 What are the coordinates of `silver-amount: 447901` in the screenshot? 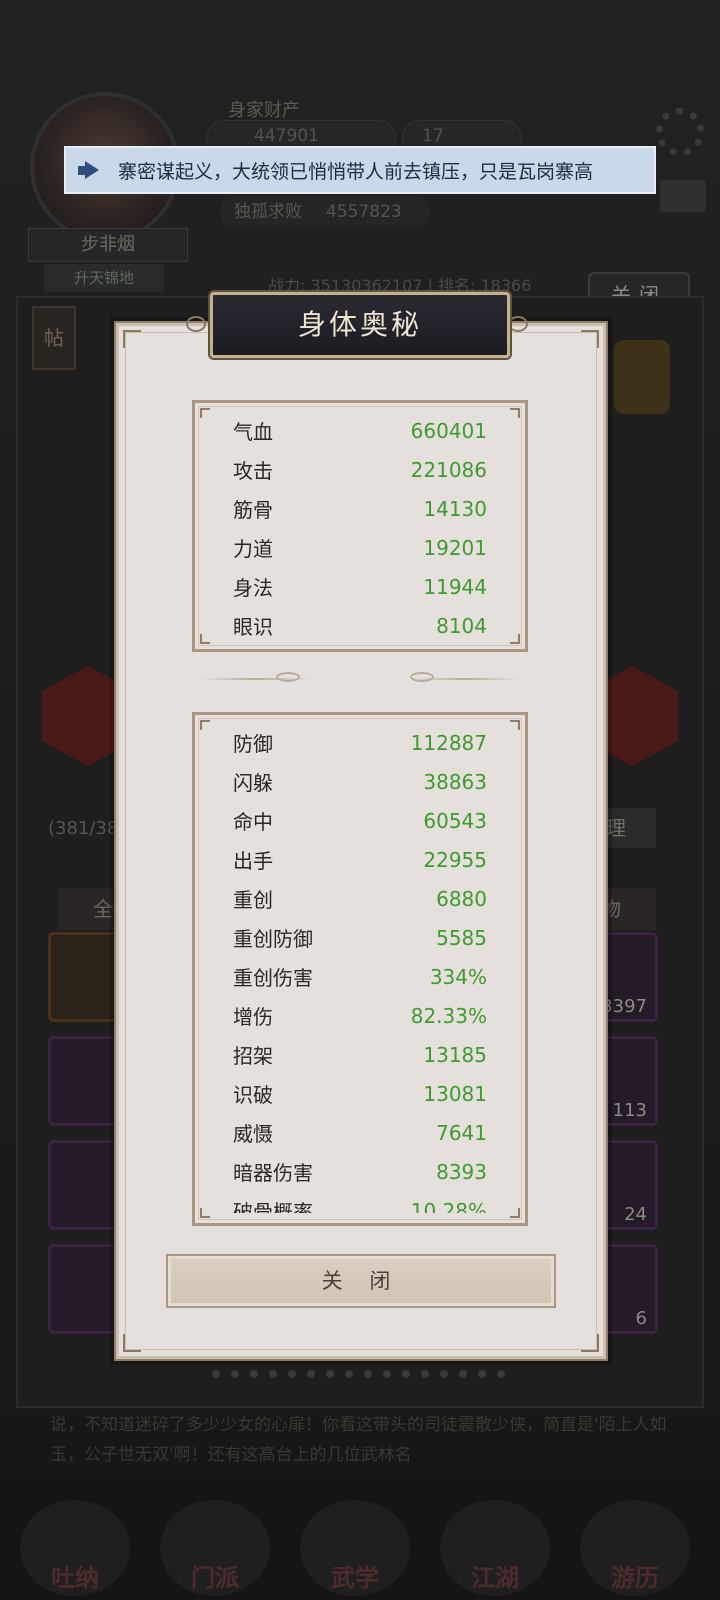 It's located at (286, 136).